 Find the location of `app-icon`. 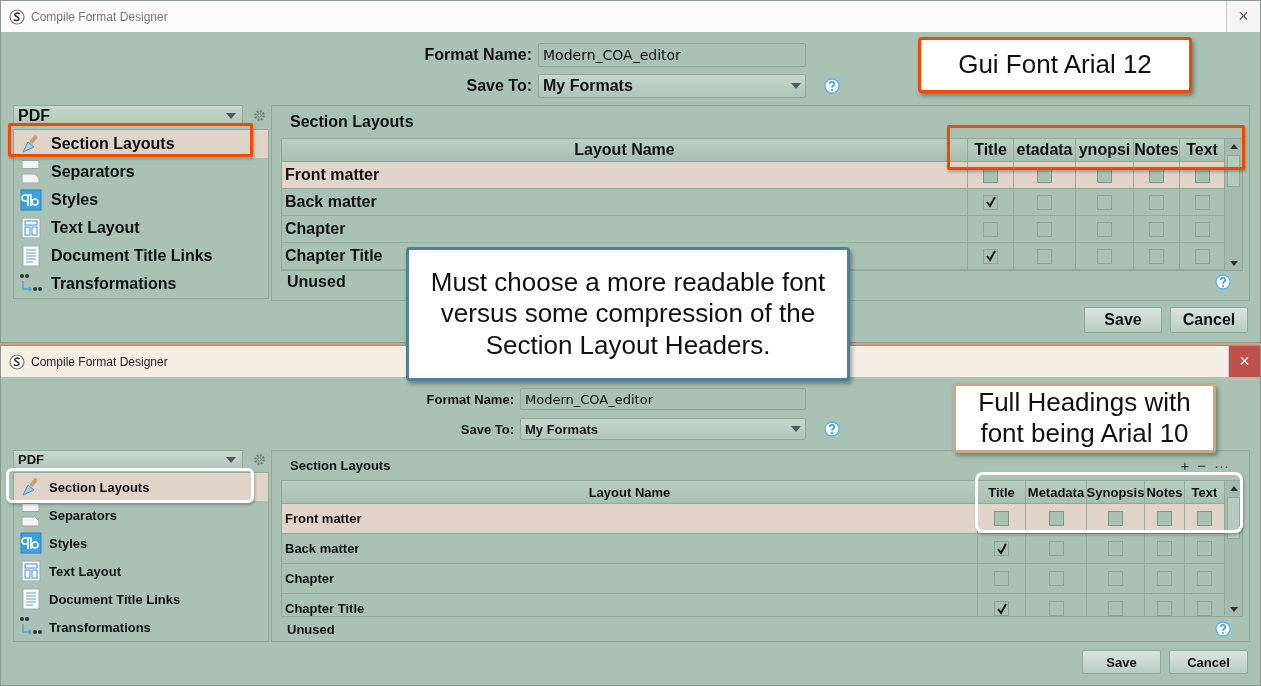

app-icon is located at coordinates (17, 361).